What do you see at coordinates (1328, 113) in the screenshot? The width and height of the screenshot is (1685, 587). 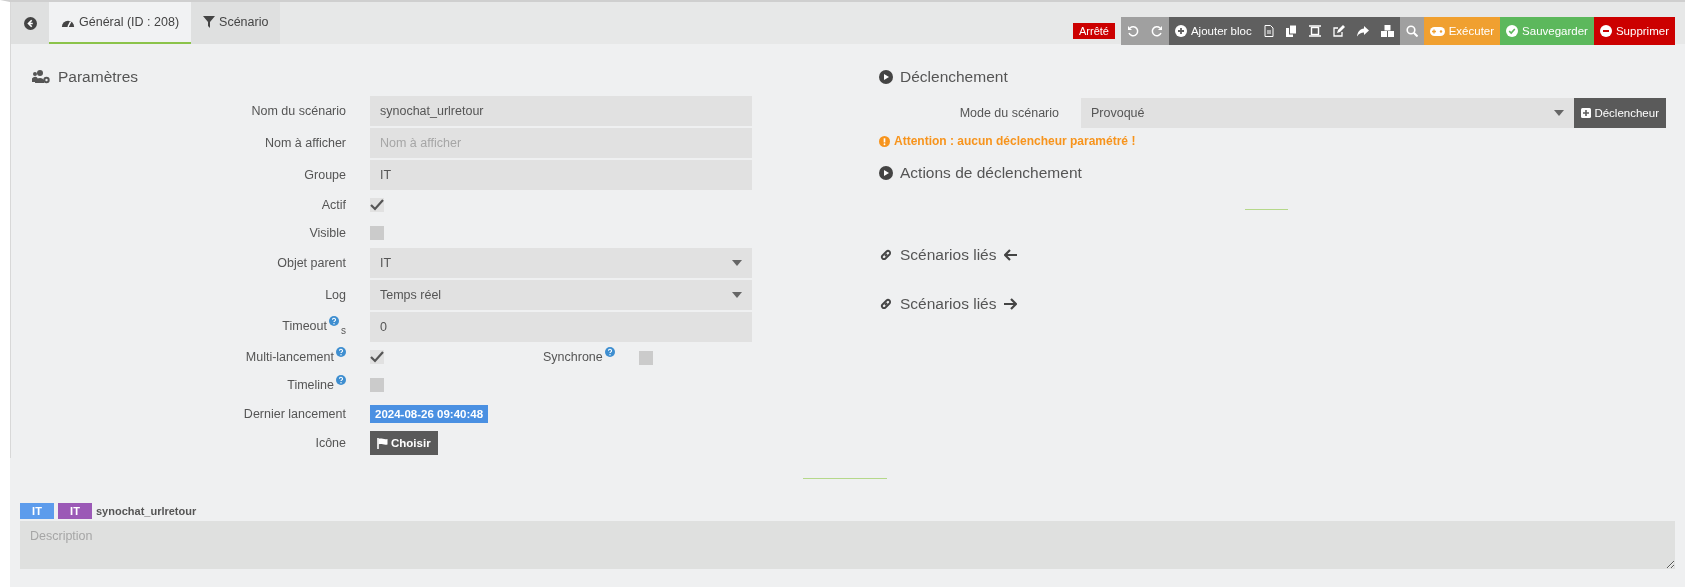 I see `dropdown: Provoqué` at bounding box center [1328, 113].